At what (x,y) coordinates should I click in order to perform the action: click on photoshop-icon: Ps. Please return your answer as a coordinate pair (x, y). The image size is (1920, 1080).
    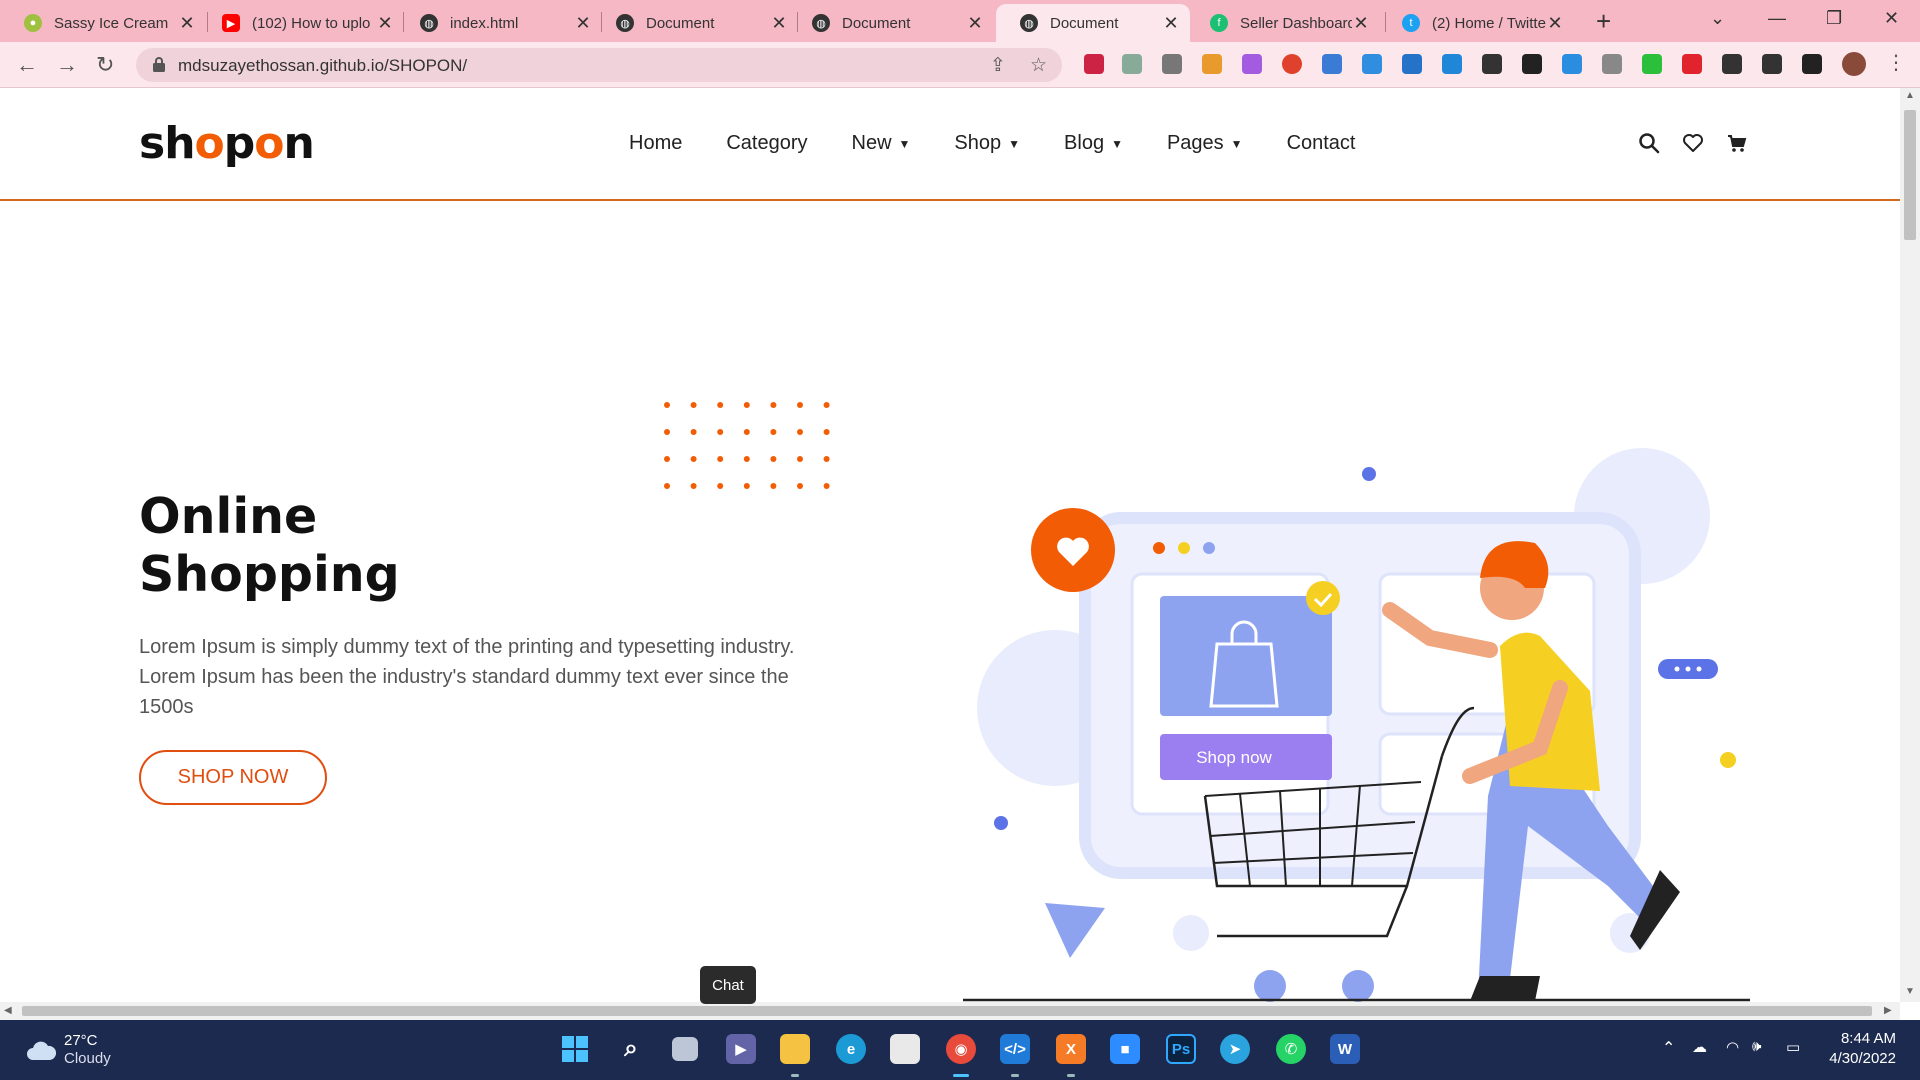
    Looking at the image, I should click on (1181, 1049).